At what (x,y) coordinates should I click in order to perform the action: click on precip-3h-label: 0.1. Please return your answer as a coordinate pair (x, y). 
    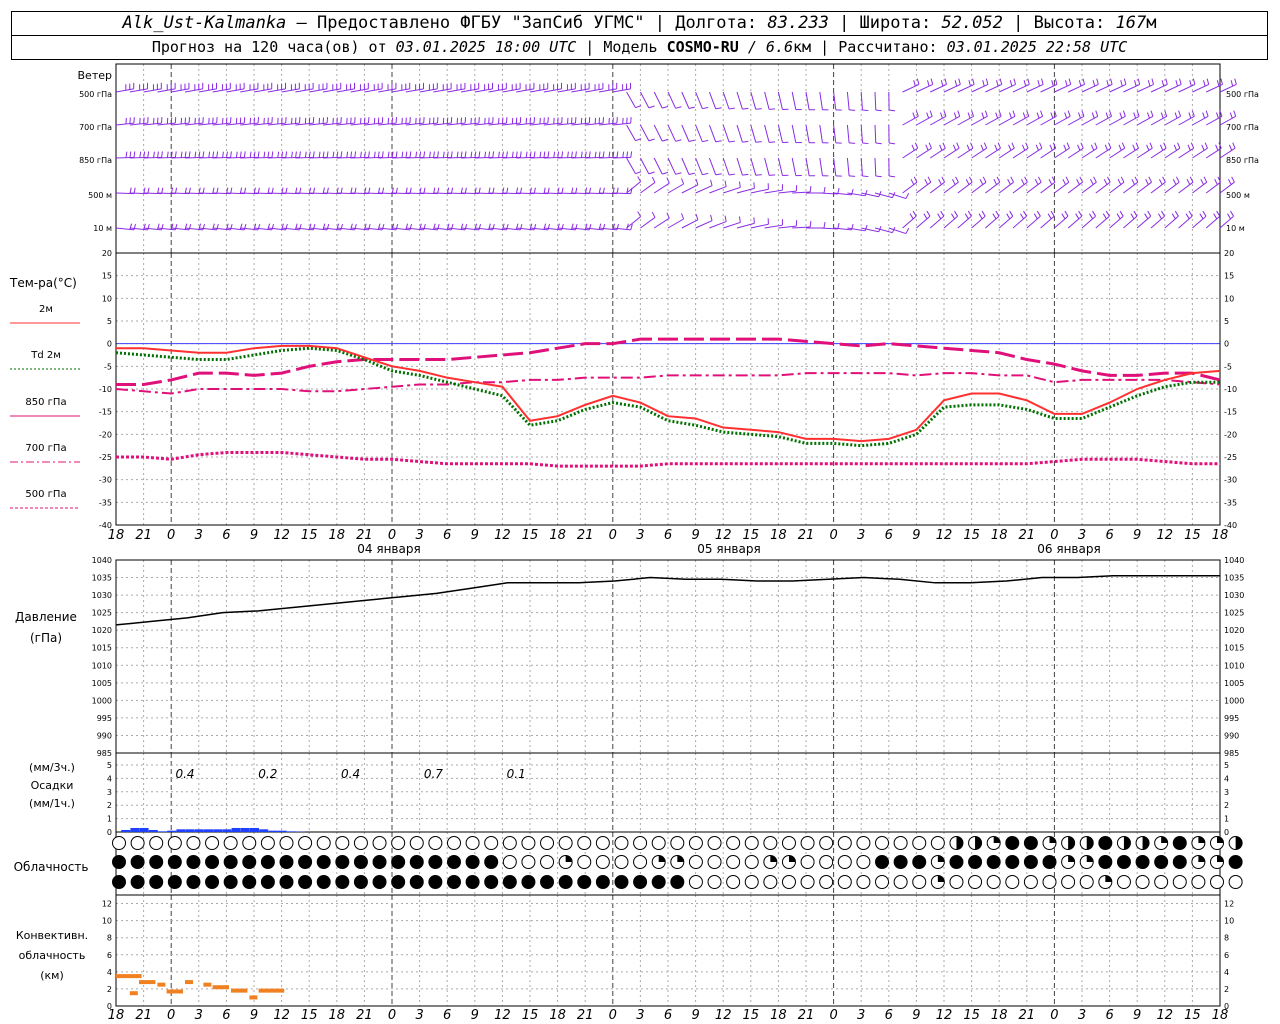
    Looking at the image, I should click on (516, 774).